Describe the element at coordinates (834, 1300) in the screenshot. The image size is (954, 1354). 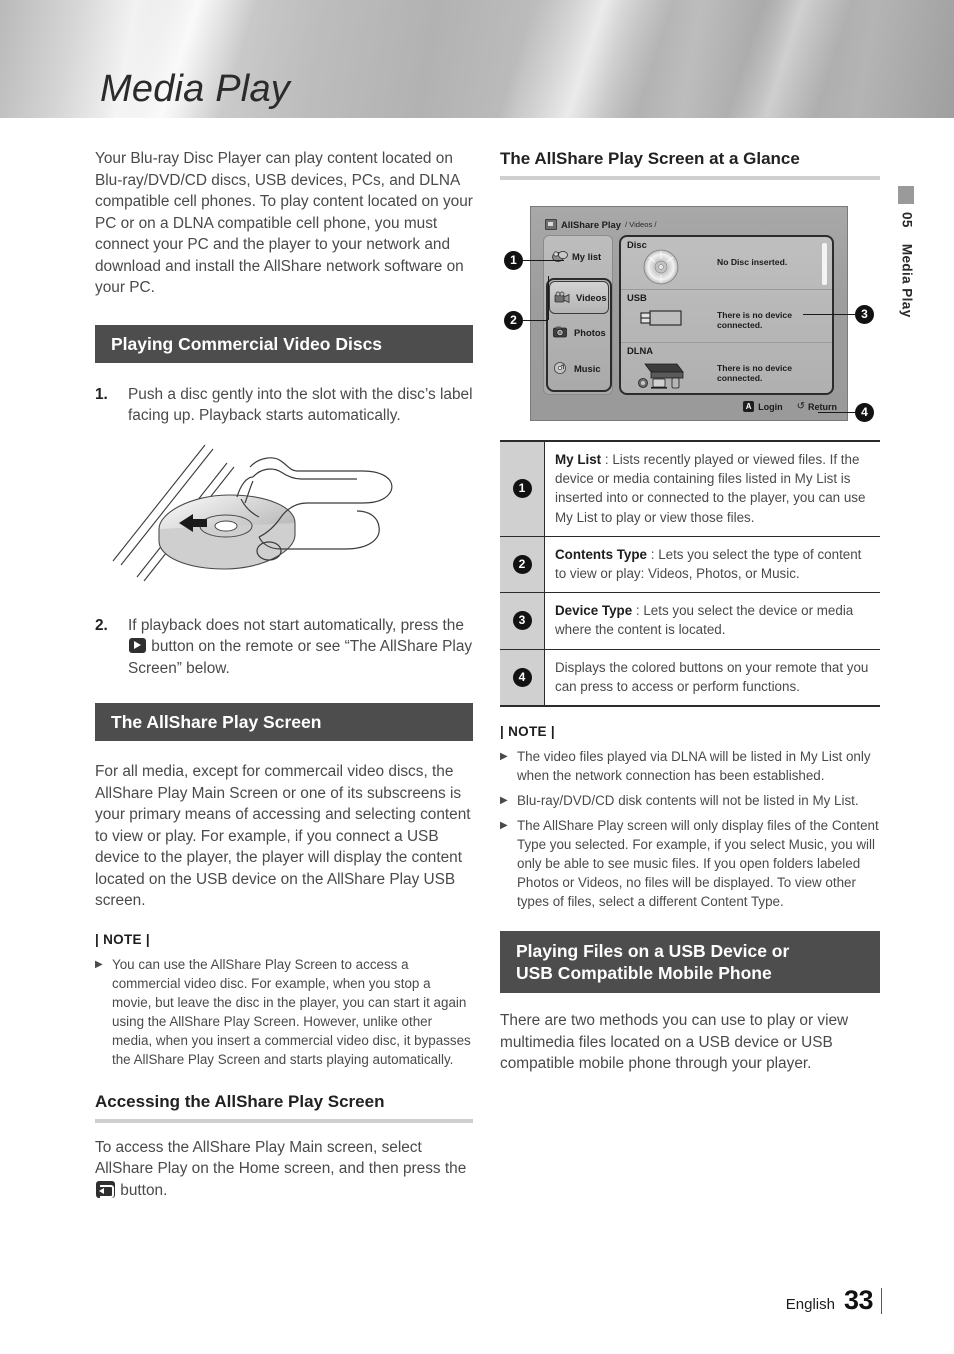
I see `page-footer: English 33` at that location.